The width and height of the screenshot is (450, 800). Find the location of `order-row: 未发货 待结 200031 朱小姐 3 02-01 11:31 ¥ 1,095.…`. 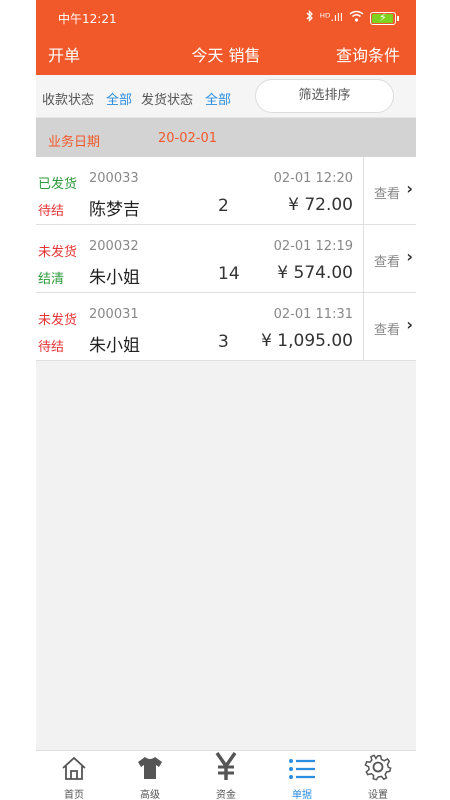

order-row: 未发货 待结 200031 朱小姐 3 02-01 11:31 ¥ 1,095.… is located at coordinates (226, 327).